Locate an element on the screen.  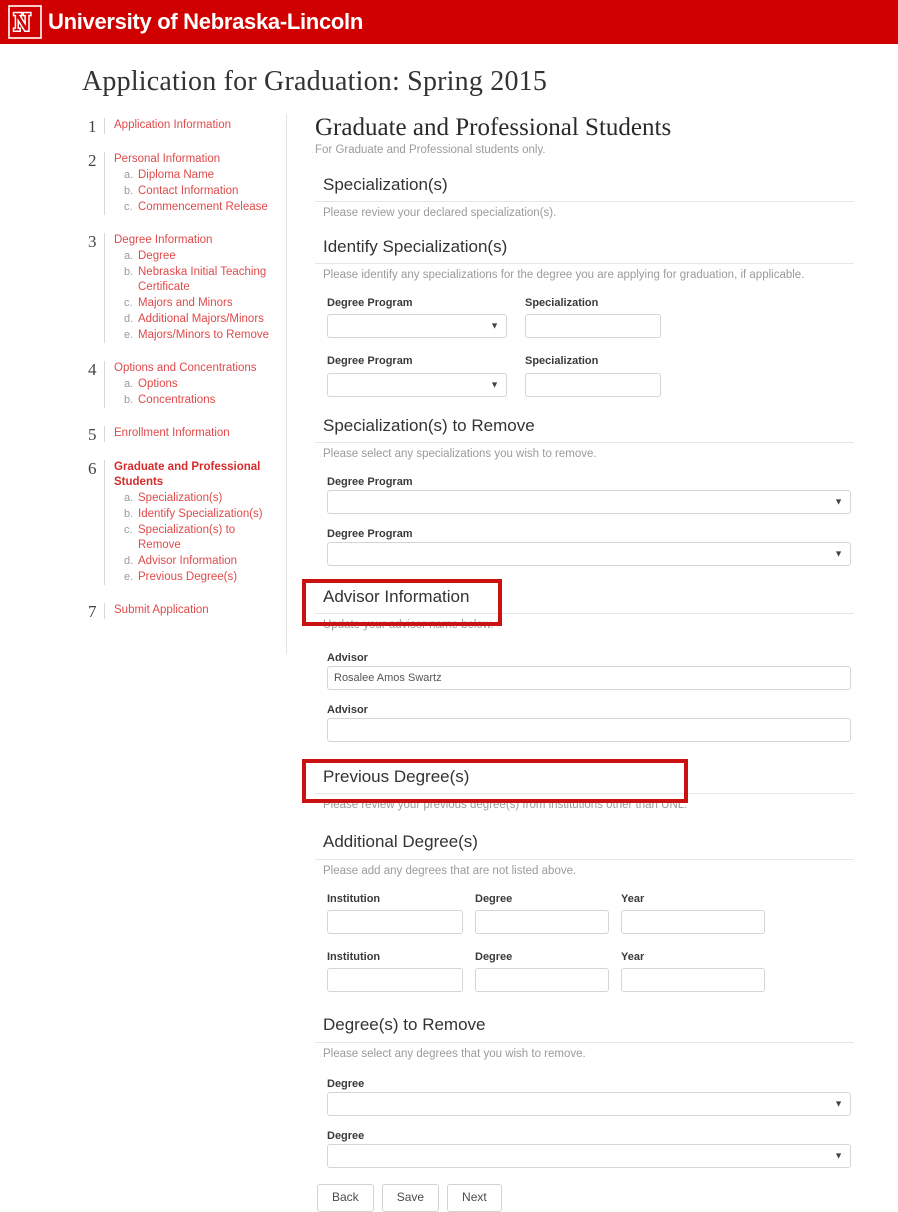
step-link-5: Enrollment Information is located at coordinates (197, 433).